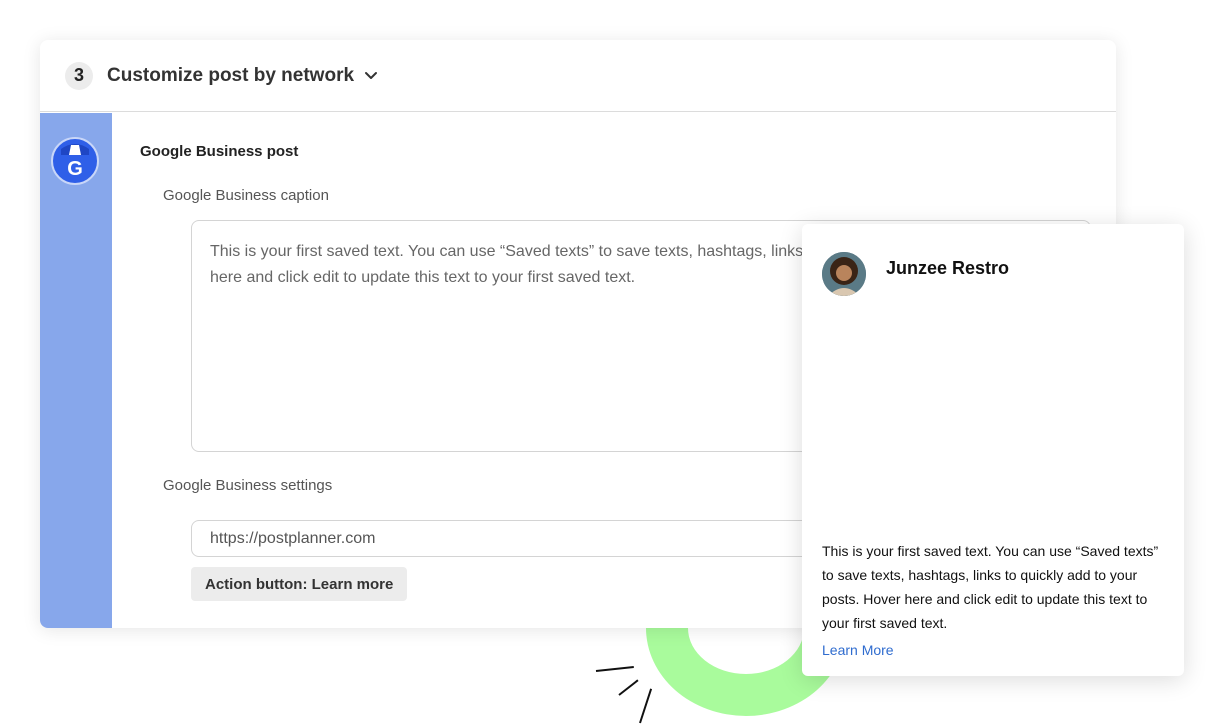  What do you see at coordinates (246, 195) in the screenshot?
I see `caption-label: Google Business caption` at bounding box center [246, 195].